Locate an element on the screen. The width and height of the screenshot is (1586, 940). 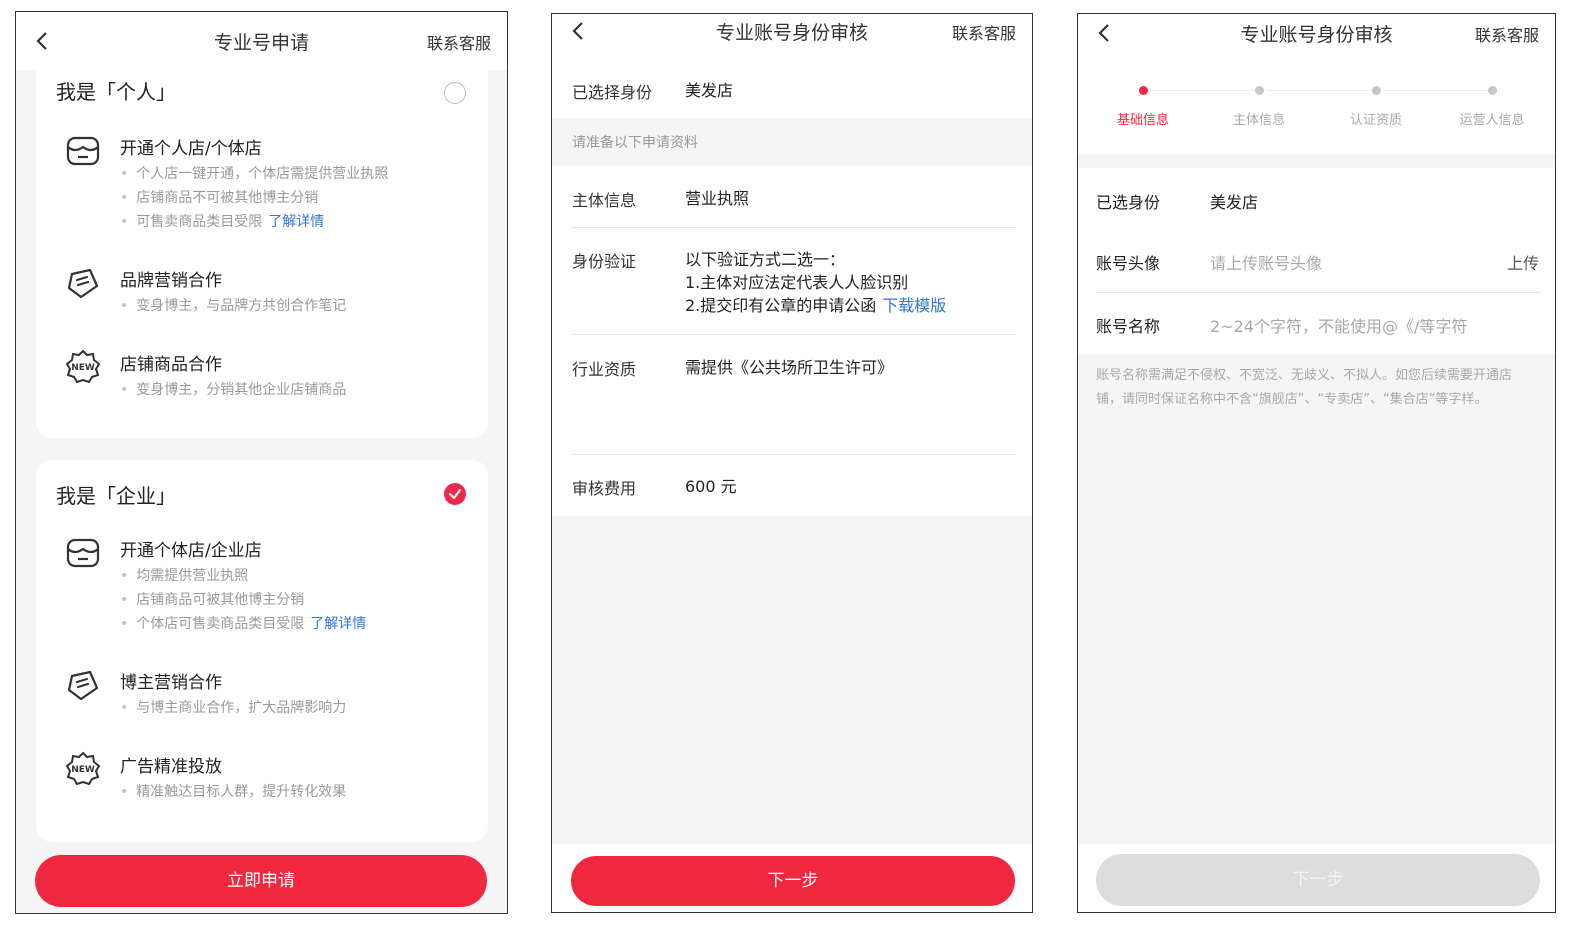
apply-now-button: 立即申请 is located at coordinates (261, 881).